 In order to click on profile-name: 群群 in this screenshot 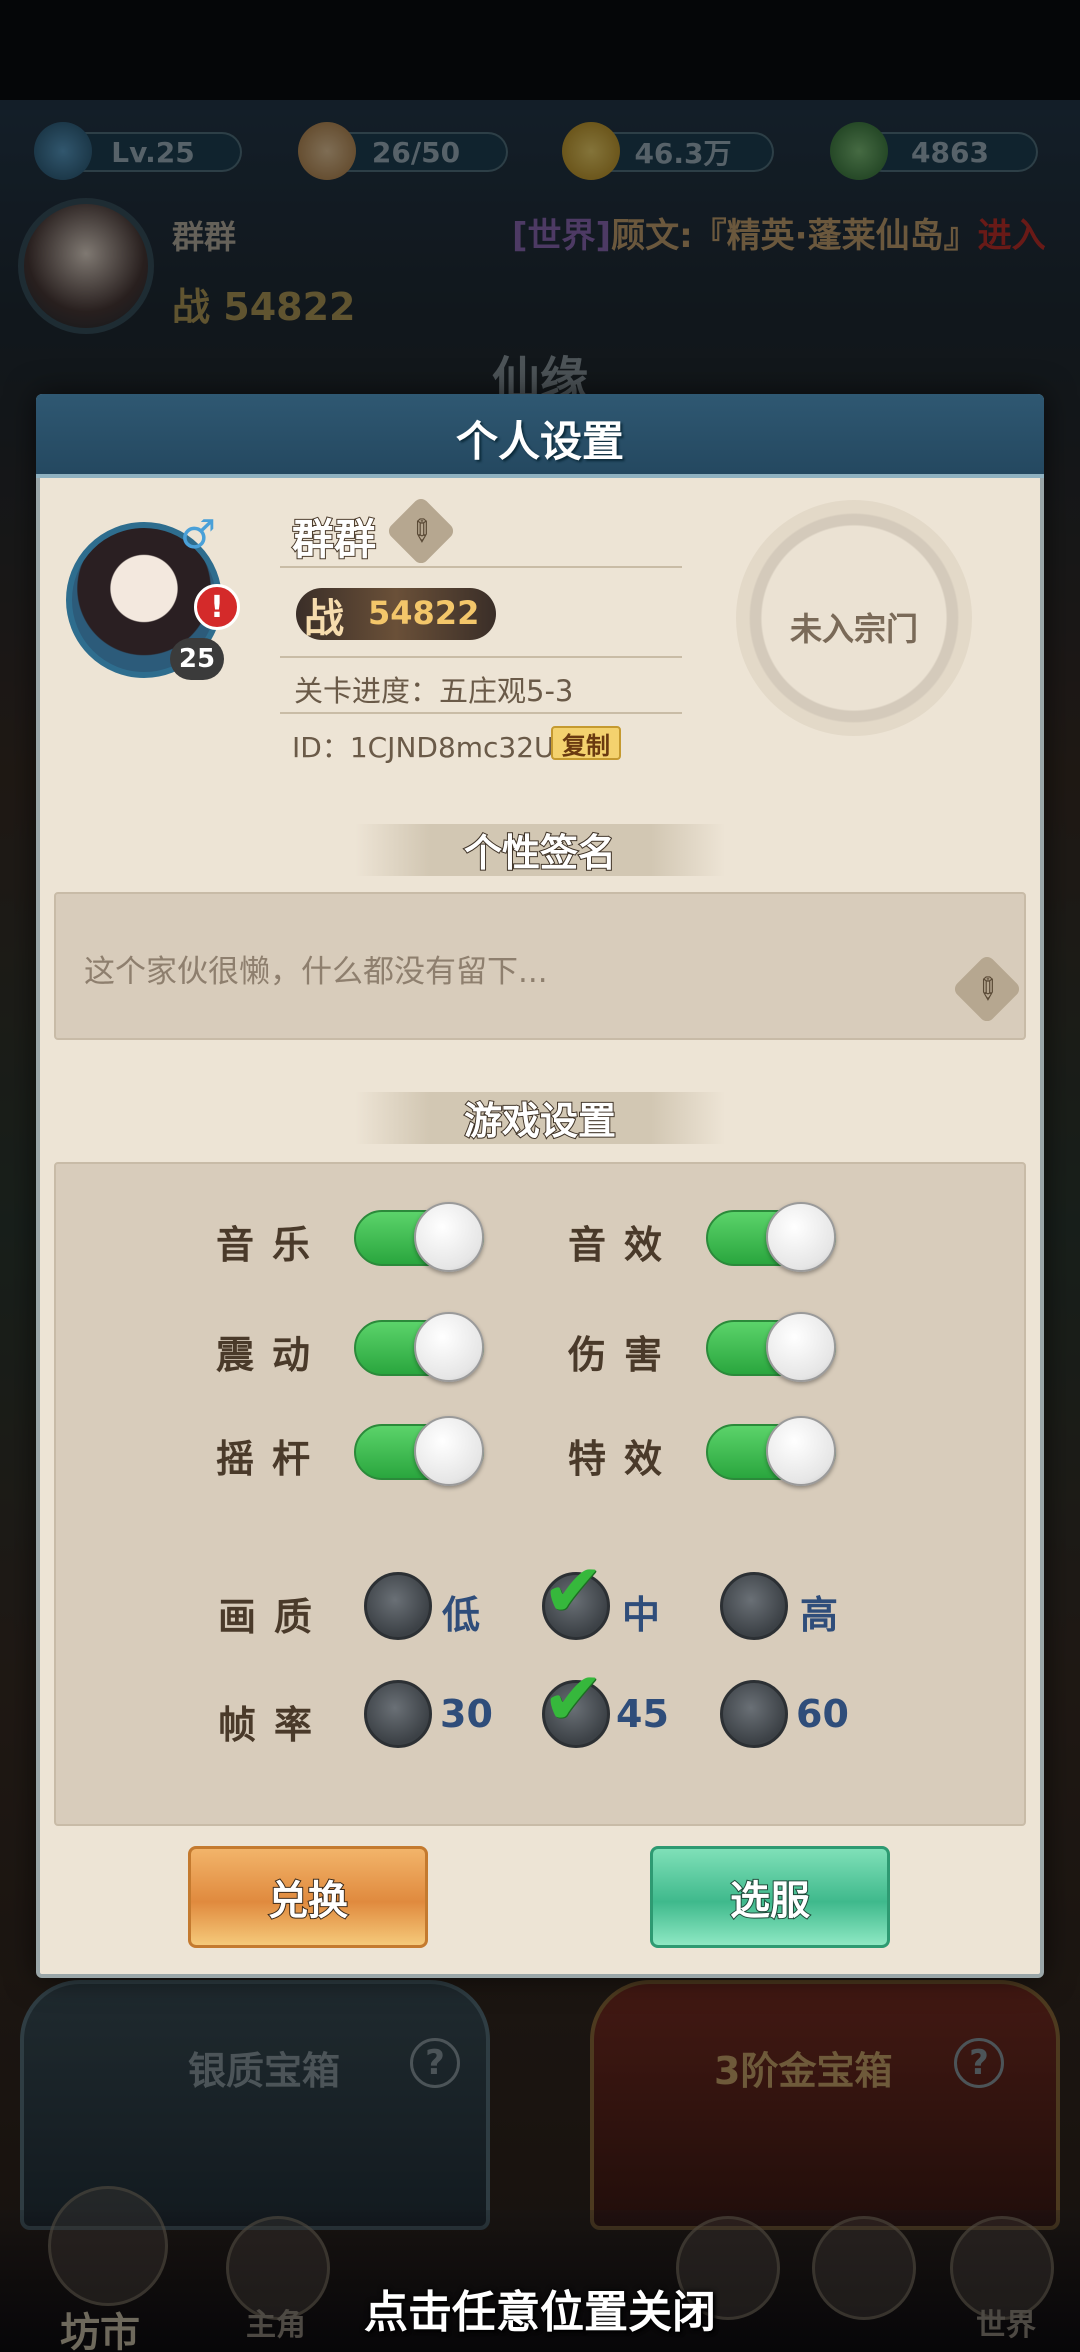, I will do `click(334, 539)`.